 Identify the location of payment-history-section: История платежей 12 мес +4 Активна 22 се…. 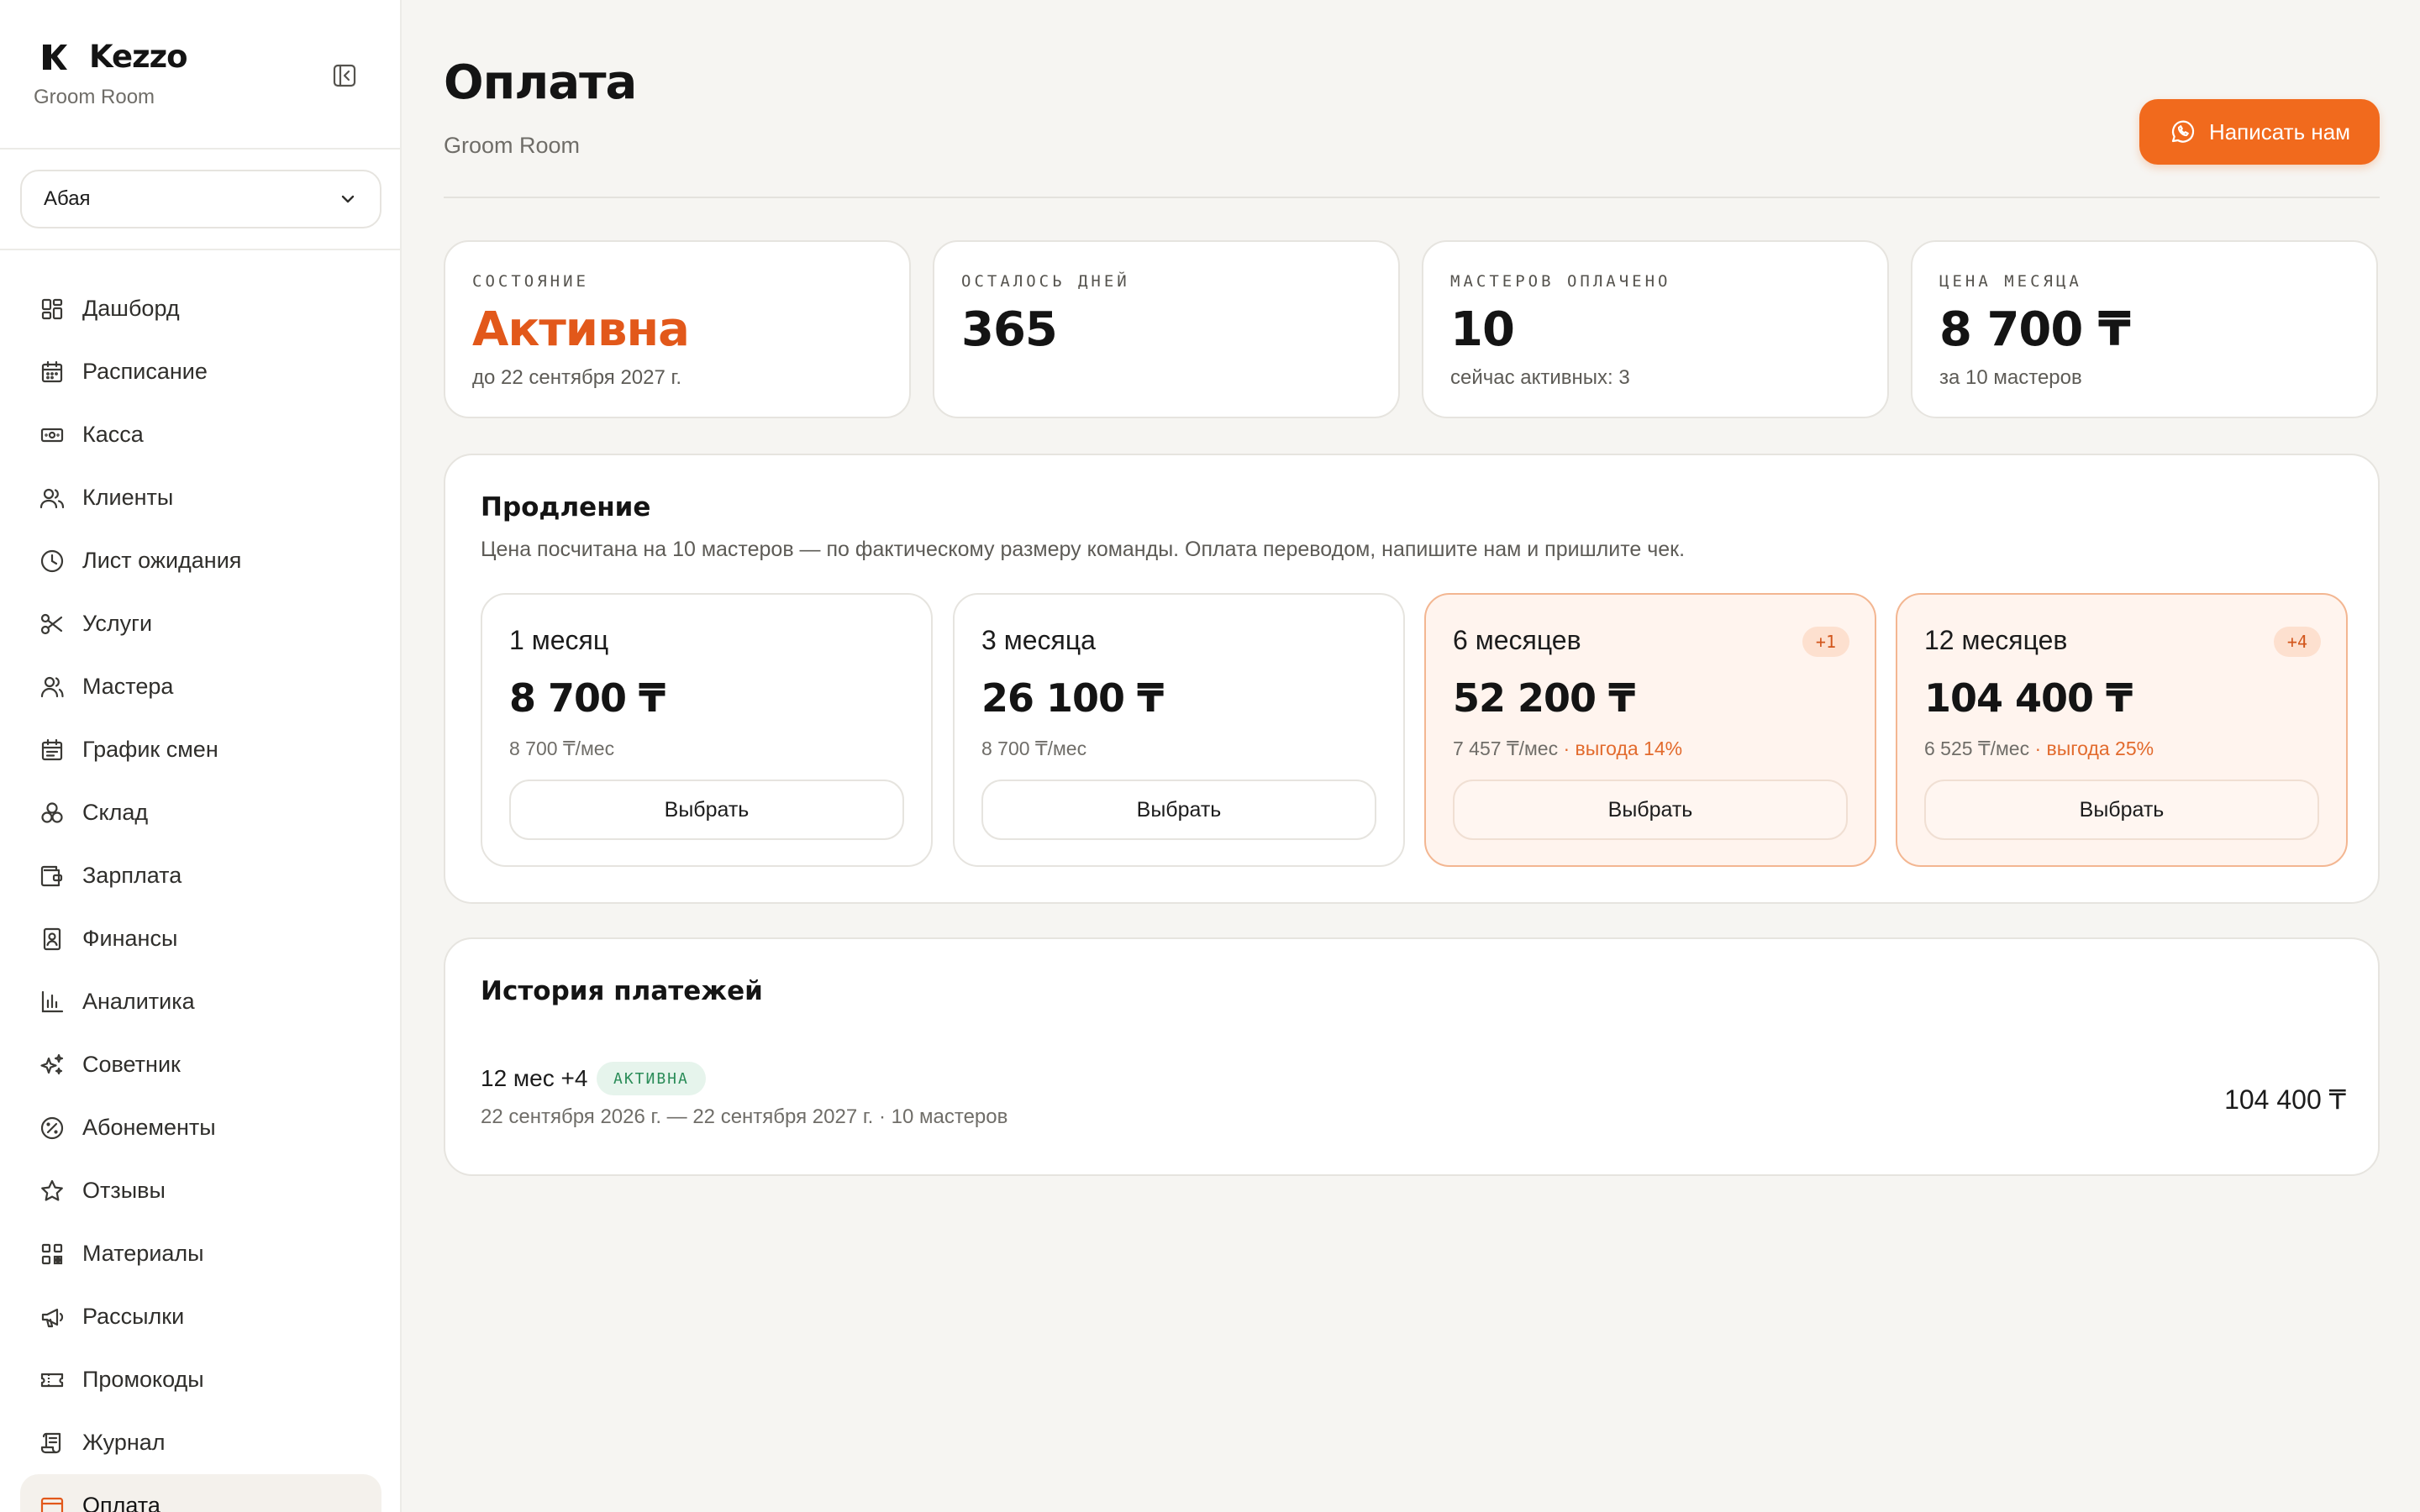
(1412, 1056).